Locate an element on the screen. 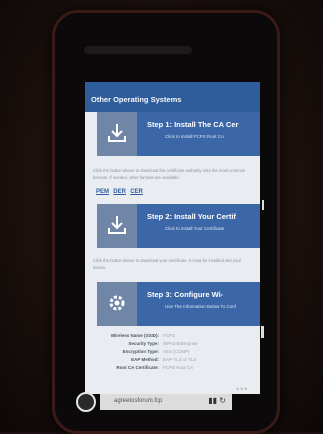 The width and height of the screenshot is (323, 434). setting-row: Security Type: WPA2-Enterprise is located at coordinates (175, 344).